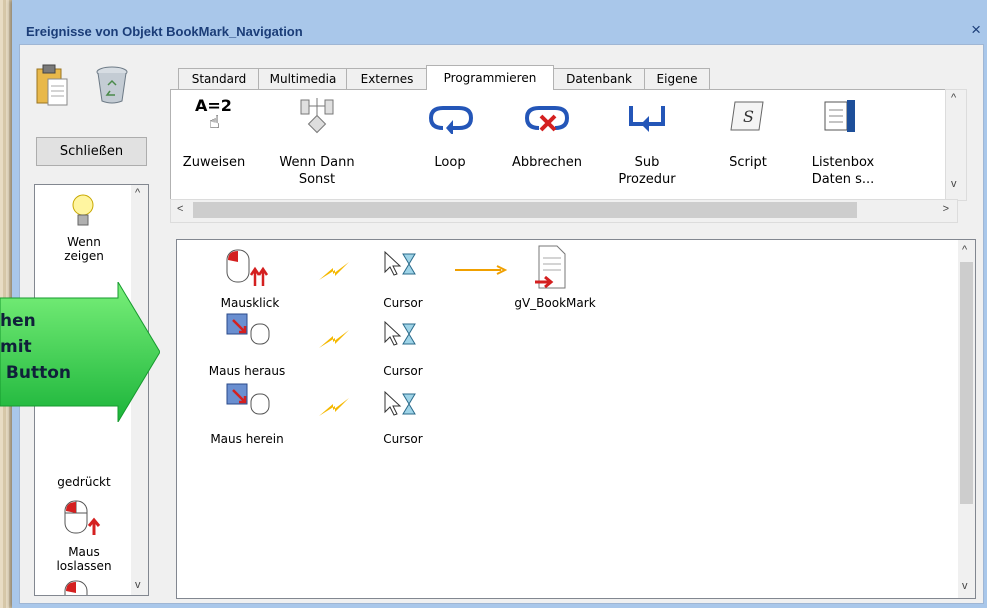 The height and width of the screenshot is (608, 987). Describe the element at coordinates (451, 121) in the screenshot. I see `loop-icon` at that location.